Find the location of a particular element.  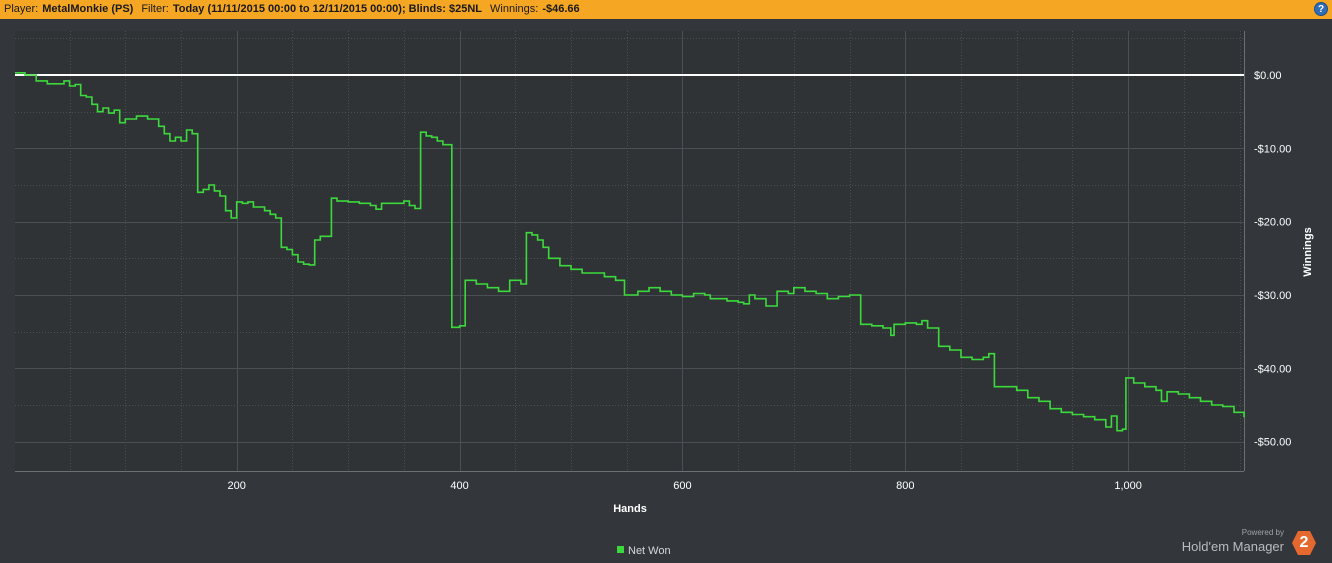

x-tick-label: 400 is located at coordinates (459, 486).